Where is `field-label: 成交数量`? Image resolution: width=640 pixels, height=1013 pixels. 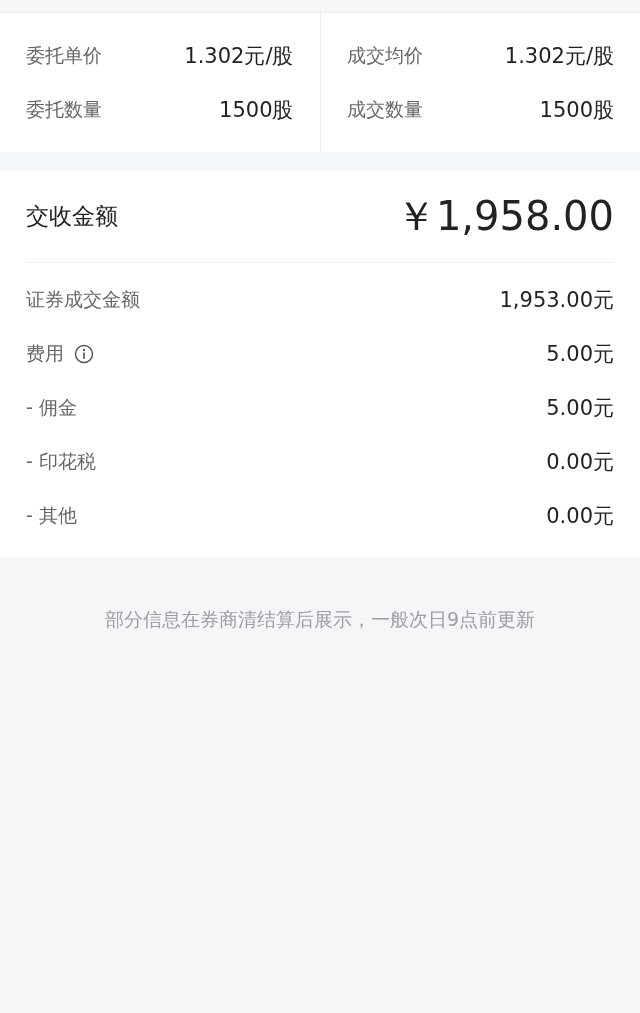
field-label: 成交数量 is located at coordinates (384, 109).